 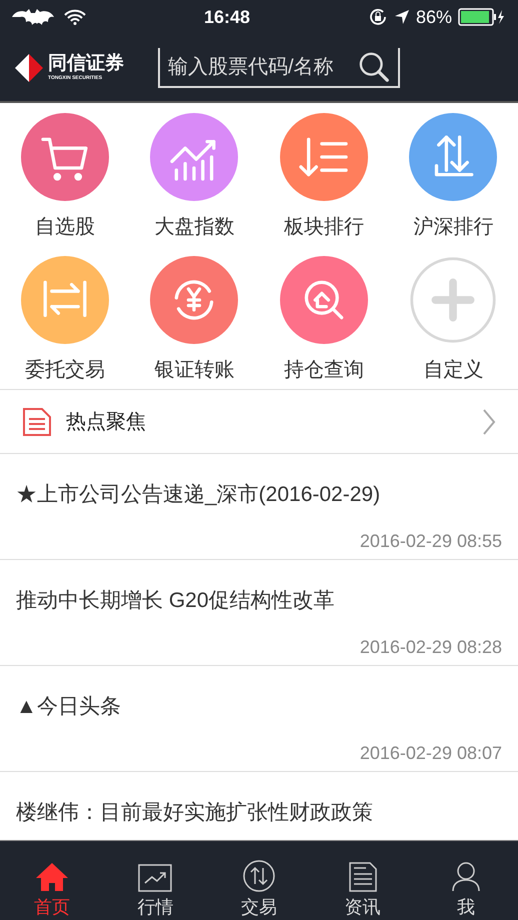 I want to click on tab-item: 我, so click(x=466, y=880).